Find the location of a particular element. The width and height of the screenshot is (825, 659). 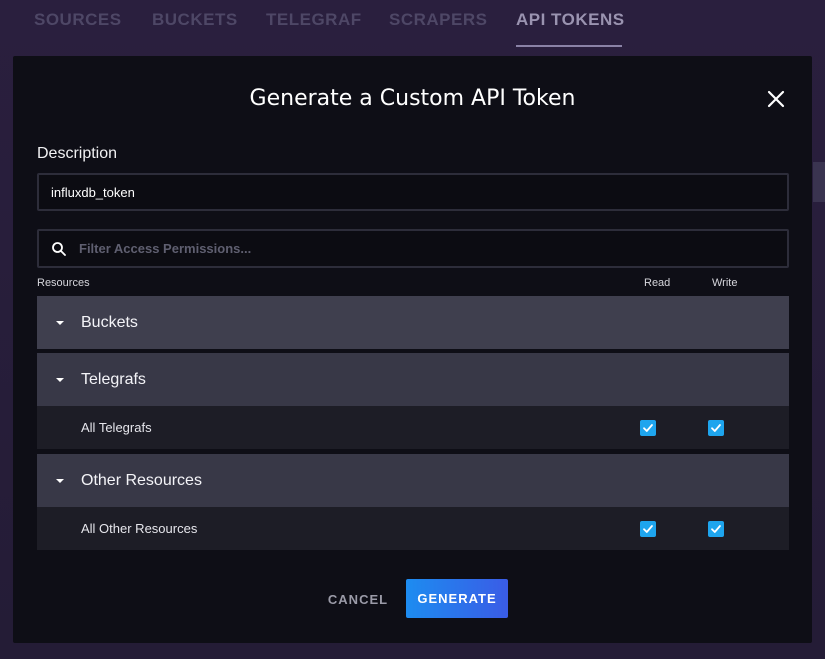

tab-scrapers: SCRAPERS is located at coordinates (438, 20).